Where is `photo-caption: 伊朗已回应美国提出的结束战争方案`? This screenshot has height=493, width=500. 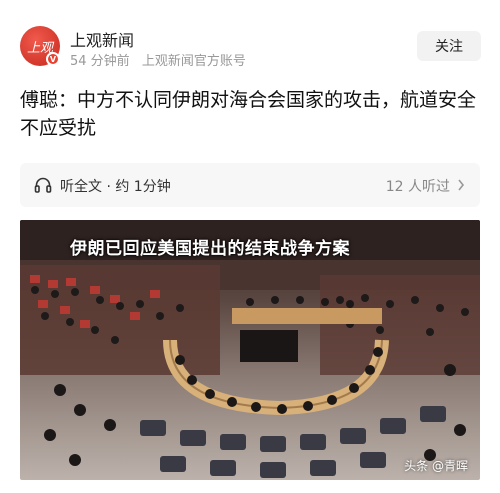
photo-caption: 伊朗已回应美国提出的结束战争方案 is located at coordinates (210, 249).